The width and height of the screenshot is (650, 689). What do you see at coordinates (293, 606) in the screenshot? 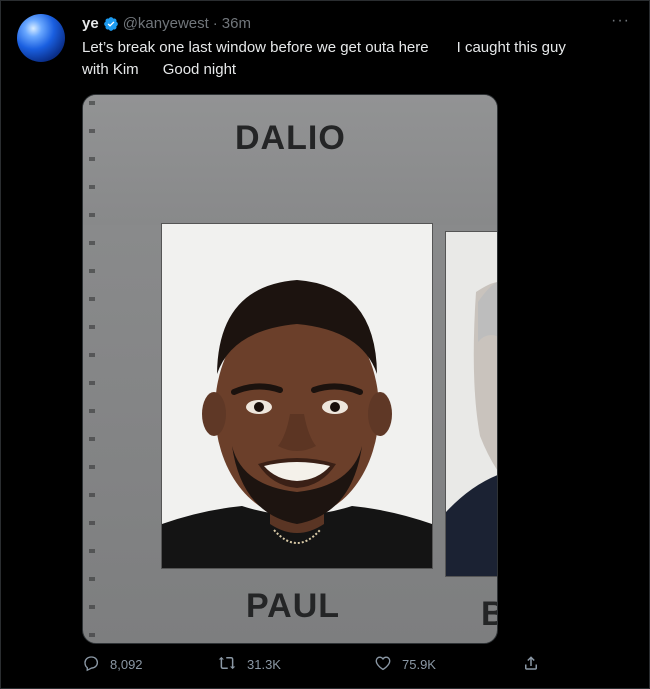
I see `nameplate-bottom: PAUL` at bounding box center [293, 606].